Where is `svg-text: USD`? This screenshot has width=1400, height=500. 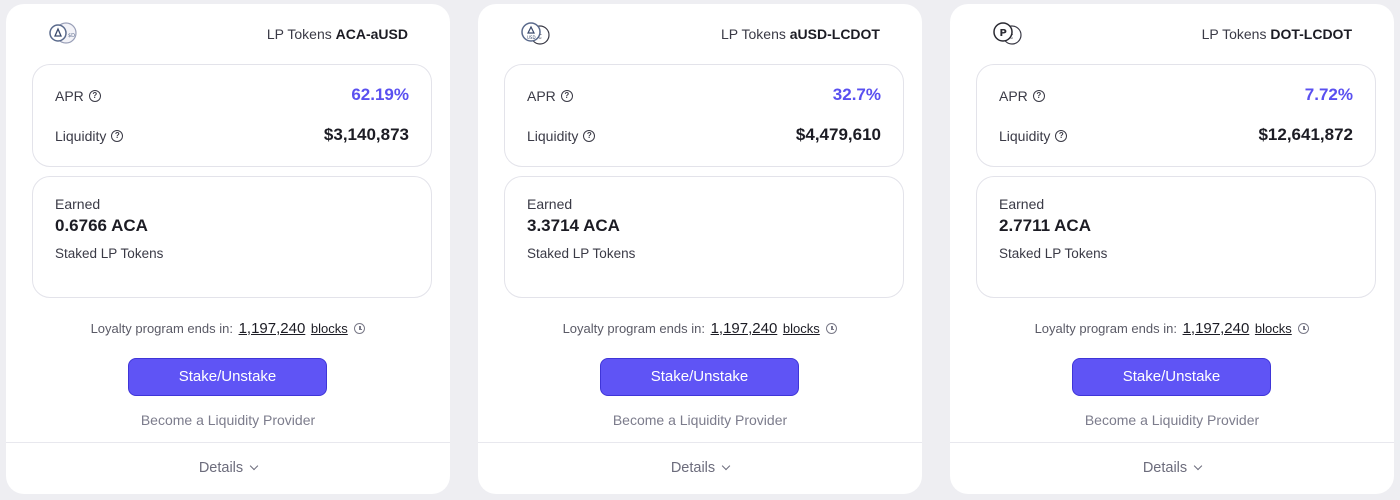
svg-text: USD is located at coordinates (531, 37).